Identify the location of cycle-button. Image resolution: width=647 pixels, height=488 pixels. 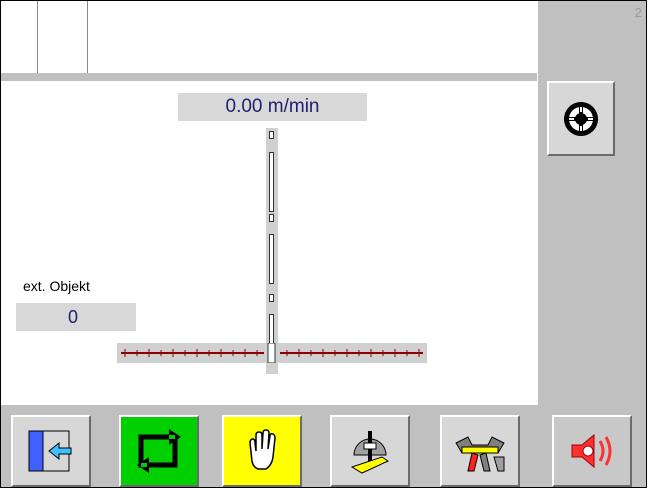
(159, 451).